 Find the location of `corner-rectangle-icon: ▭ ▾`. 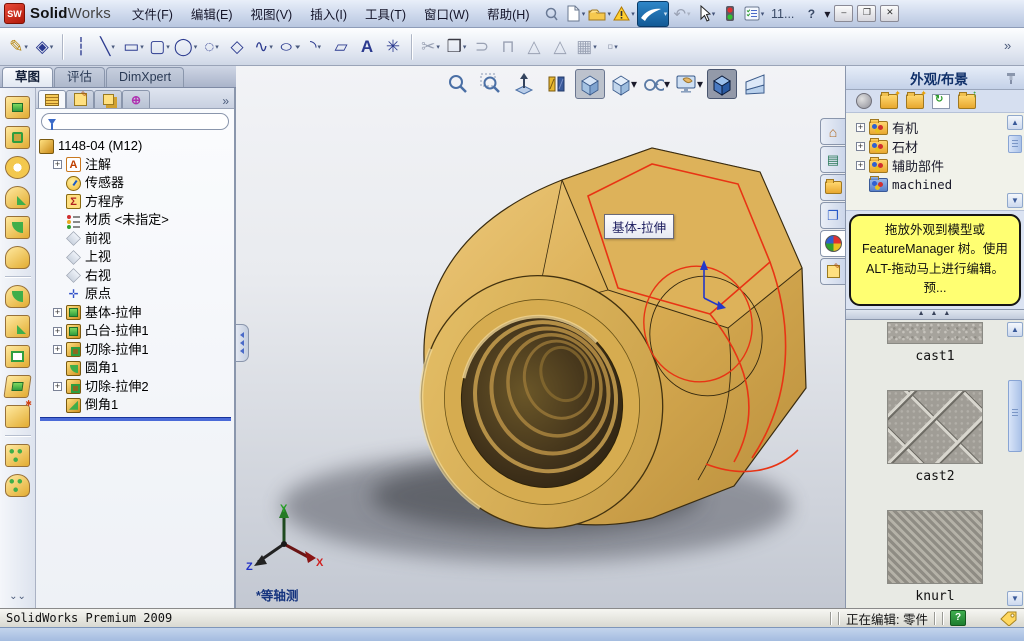

corner-rectangle-icon: ▭ ▾ is located at coordinates (133, 47).